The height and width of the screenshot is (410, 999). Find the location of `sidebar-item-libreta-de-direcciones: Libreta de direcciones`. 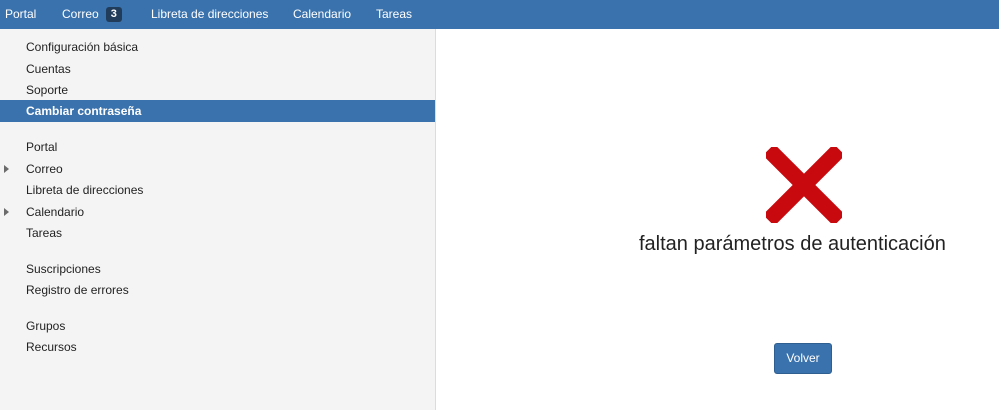

sidebar-item-libreta-de-direcciones: Libreta de direcciones is located at coordinates (217, 190).